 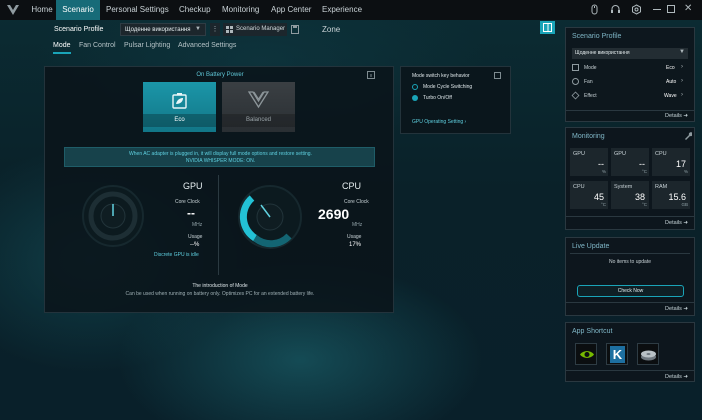 I want to click on profile-card-selected: Щоденне використання, so click(x=602, y=53).